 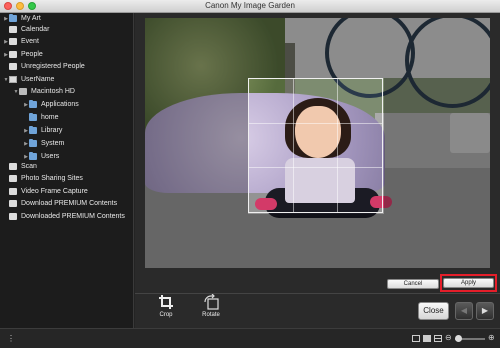 I want to click on sidebar-item-my-art: ▶ My Art, so click(x=22, y=18).